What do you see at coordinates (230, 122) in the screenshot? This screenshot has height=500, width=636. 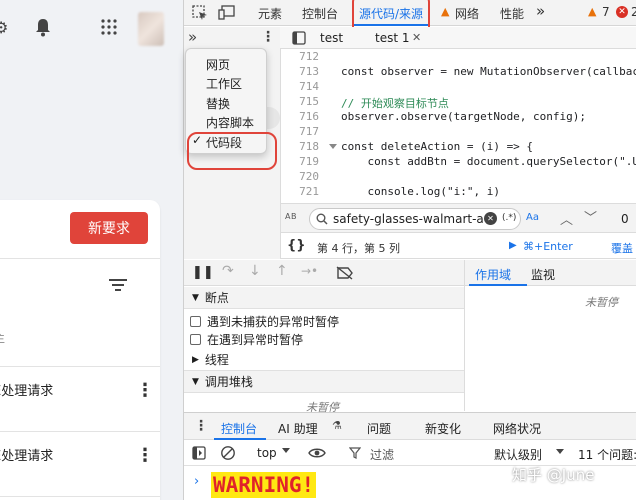 I see `menu-item-content-scripts: 内容脚本` at bounding box center [230, 122].